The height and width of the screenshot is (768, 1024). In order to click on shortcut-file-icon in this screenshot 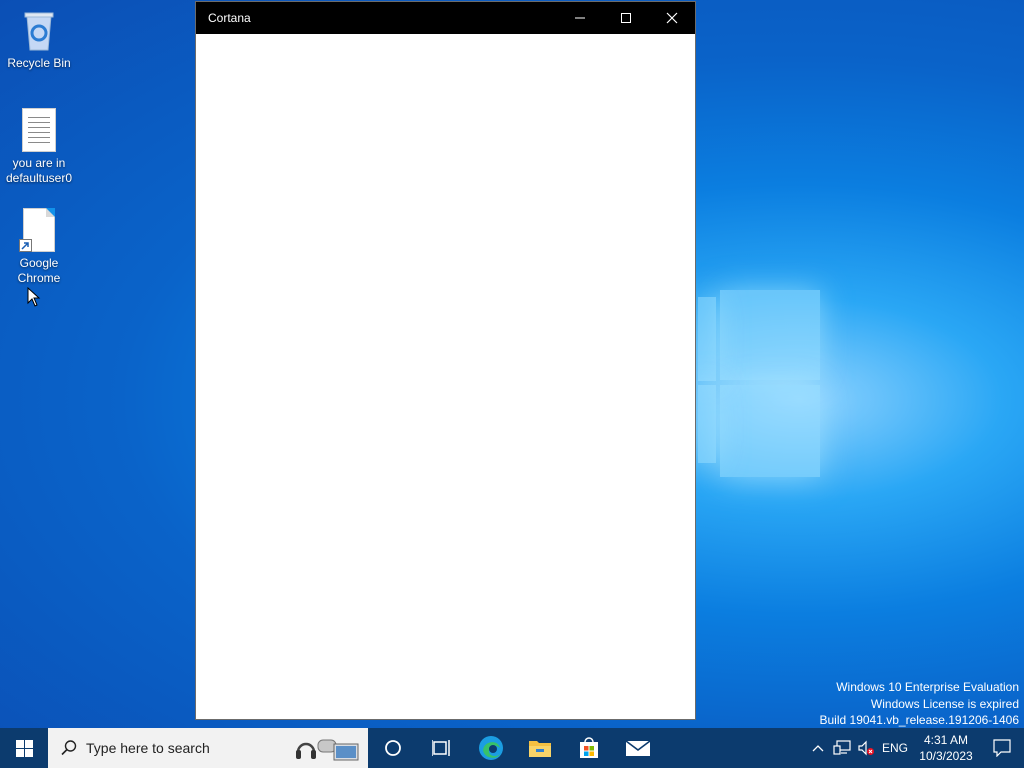, I will do `click(39, 230)`.